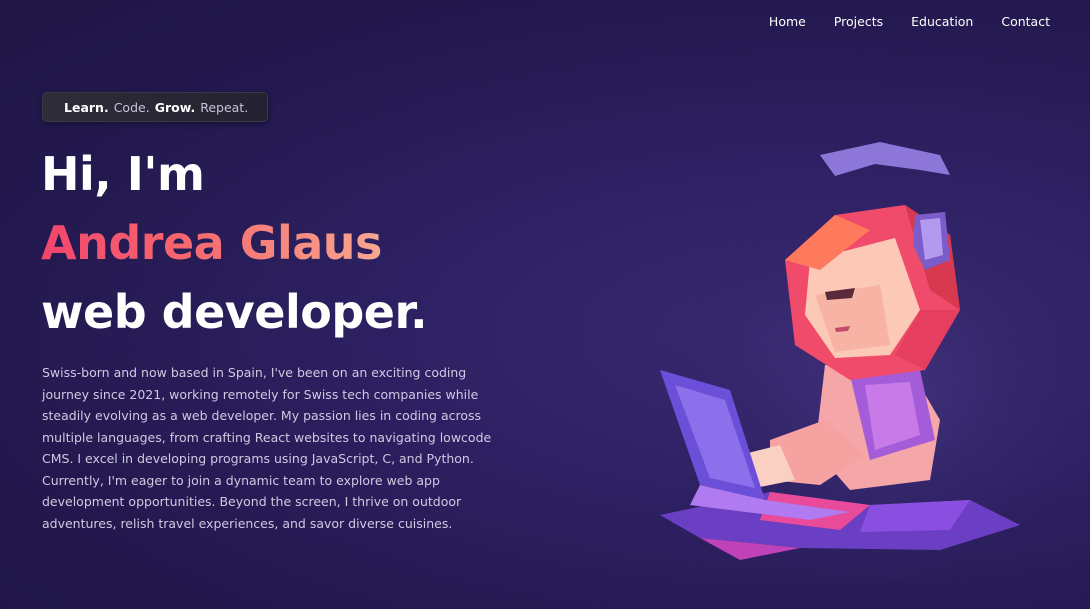  Describe the element at coordinates (942, 22) in the screenshot. I see `nav-education-link: Education` at that location.